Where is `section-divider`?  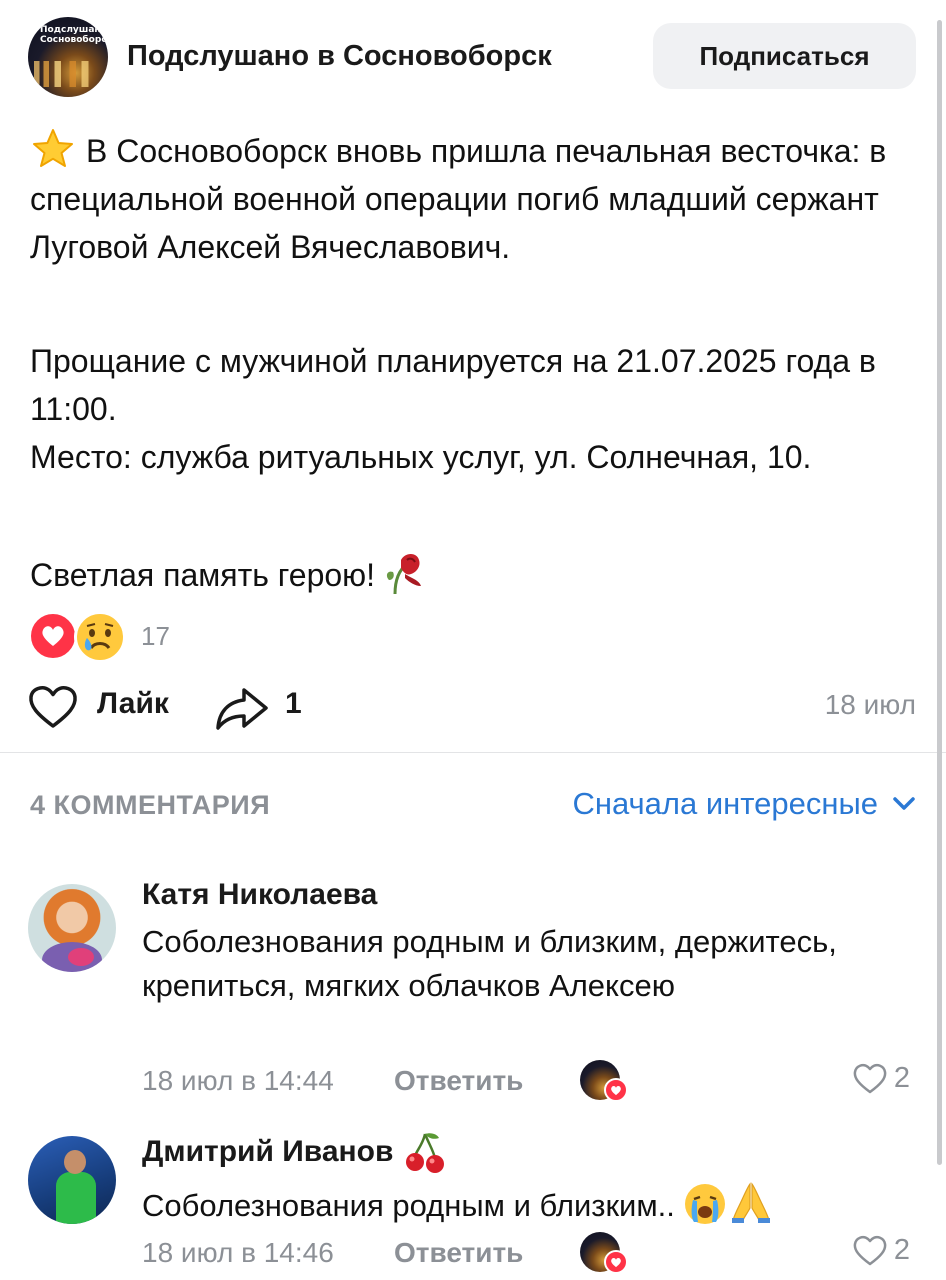 section-divider is located at coordinates (473, 752).